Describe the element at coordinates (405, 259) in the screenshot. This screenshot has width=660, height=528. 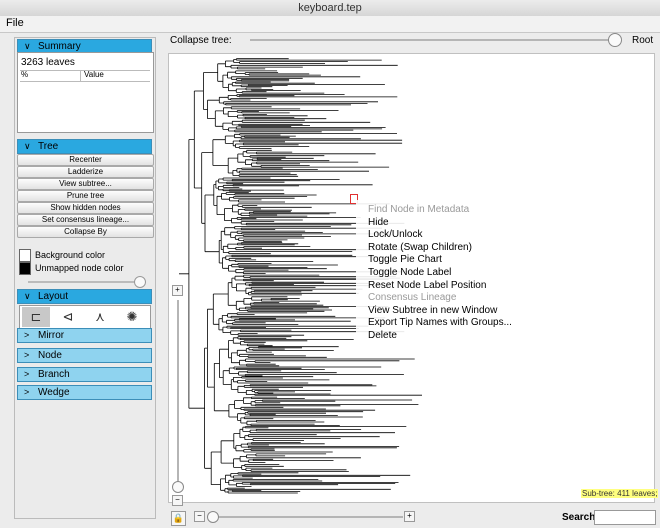
I see `context-menu-item: Toggle Pie Chart` at that location.